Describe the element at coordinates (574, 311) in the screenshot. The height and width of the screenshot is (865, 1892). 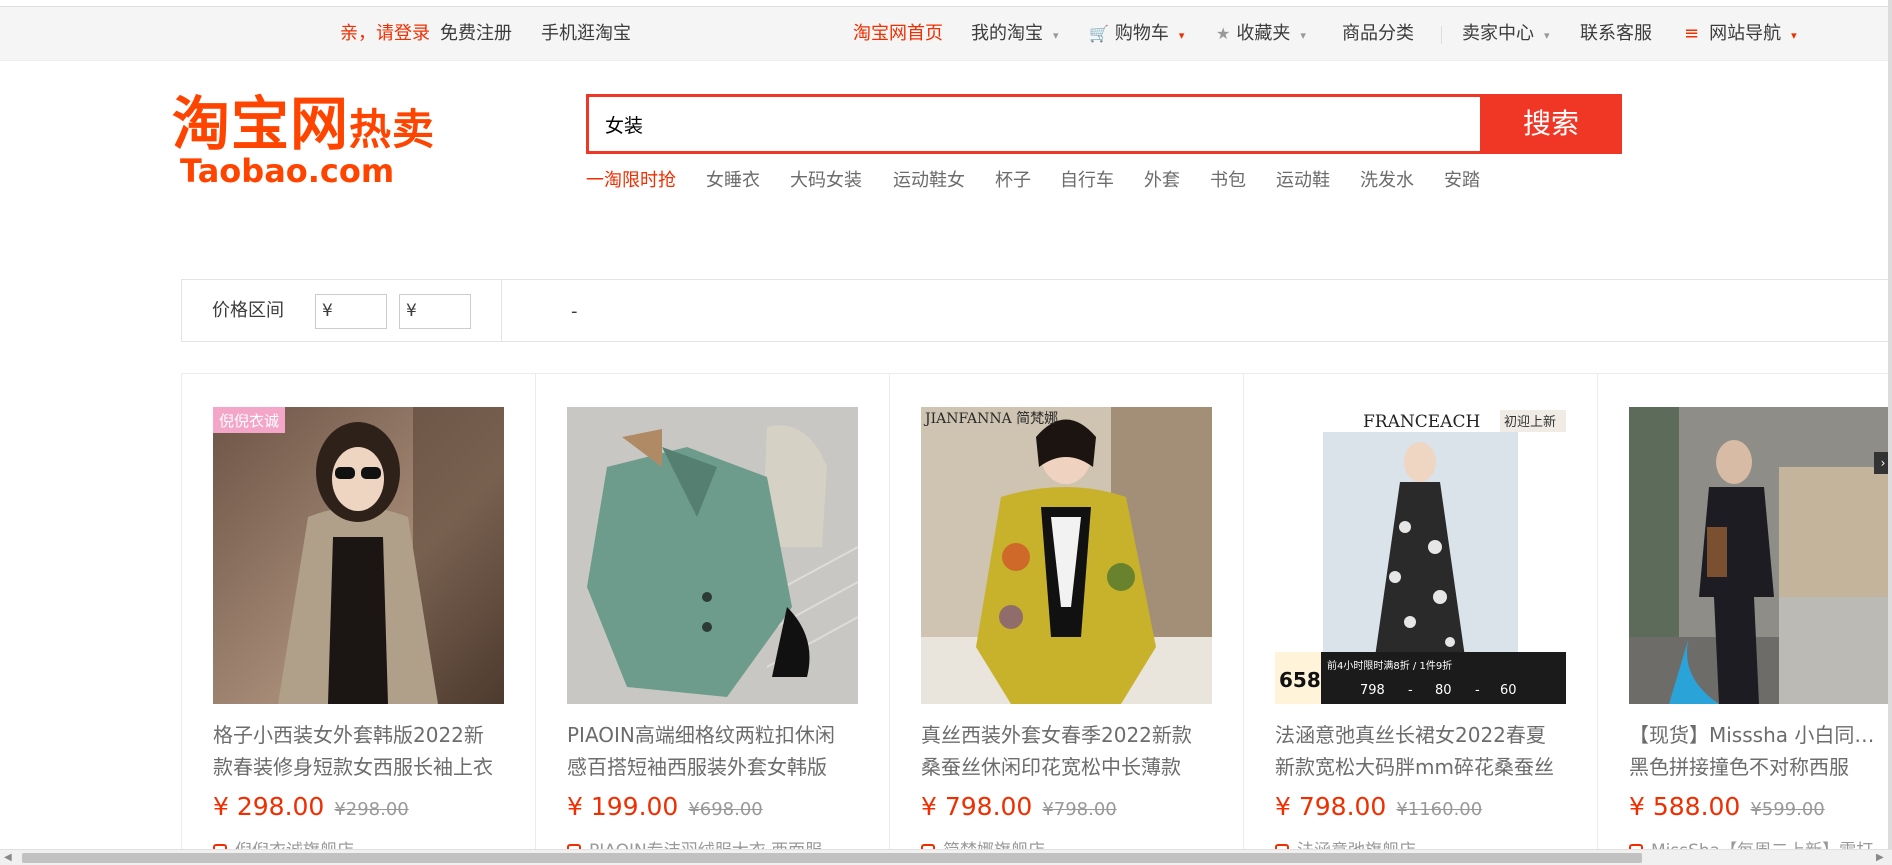
I see `price-dash: -` at that location.